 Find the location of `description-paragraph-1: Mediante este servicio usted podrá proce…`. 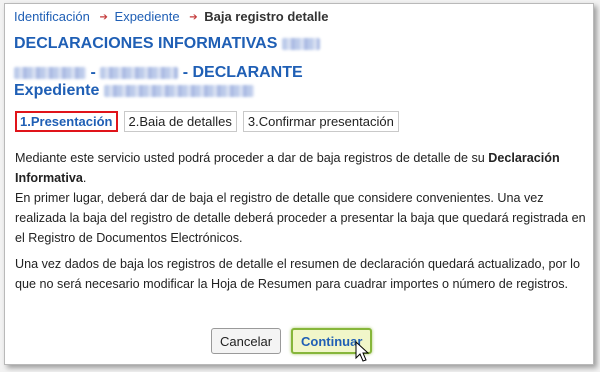

description-paragraph-1: Mediante este servicio usted podrá proce… is located at coordinates (287, 168).